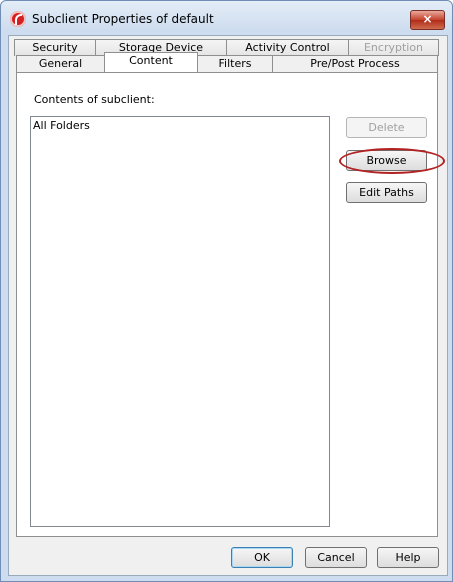 This screenshot has height=582, width=453. I want to click on close-icon: ×, so click(427, 19).